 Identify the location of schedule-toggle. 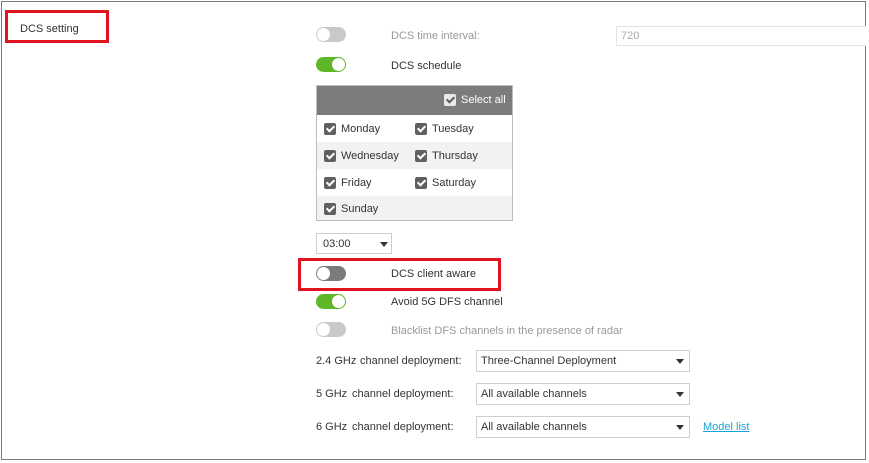
(331, 64).